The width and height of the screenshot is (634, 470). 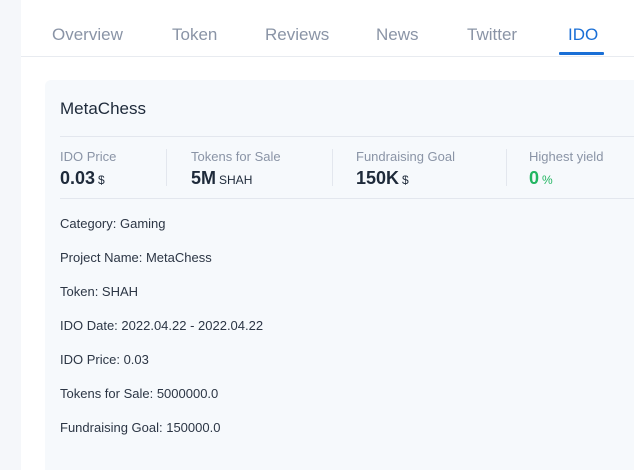 I want to click on stat-fundraising-goal: Fundraising Goal 150K $, so click(x=405, y=170).